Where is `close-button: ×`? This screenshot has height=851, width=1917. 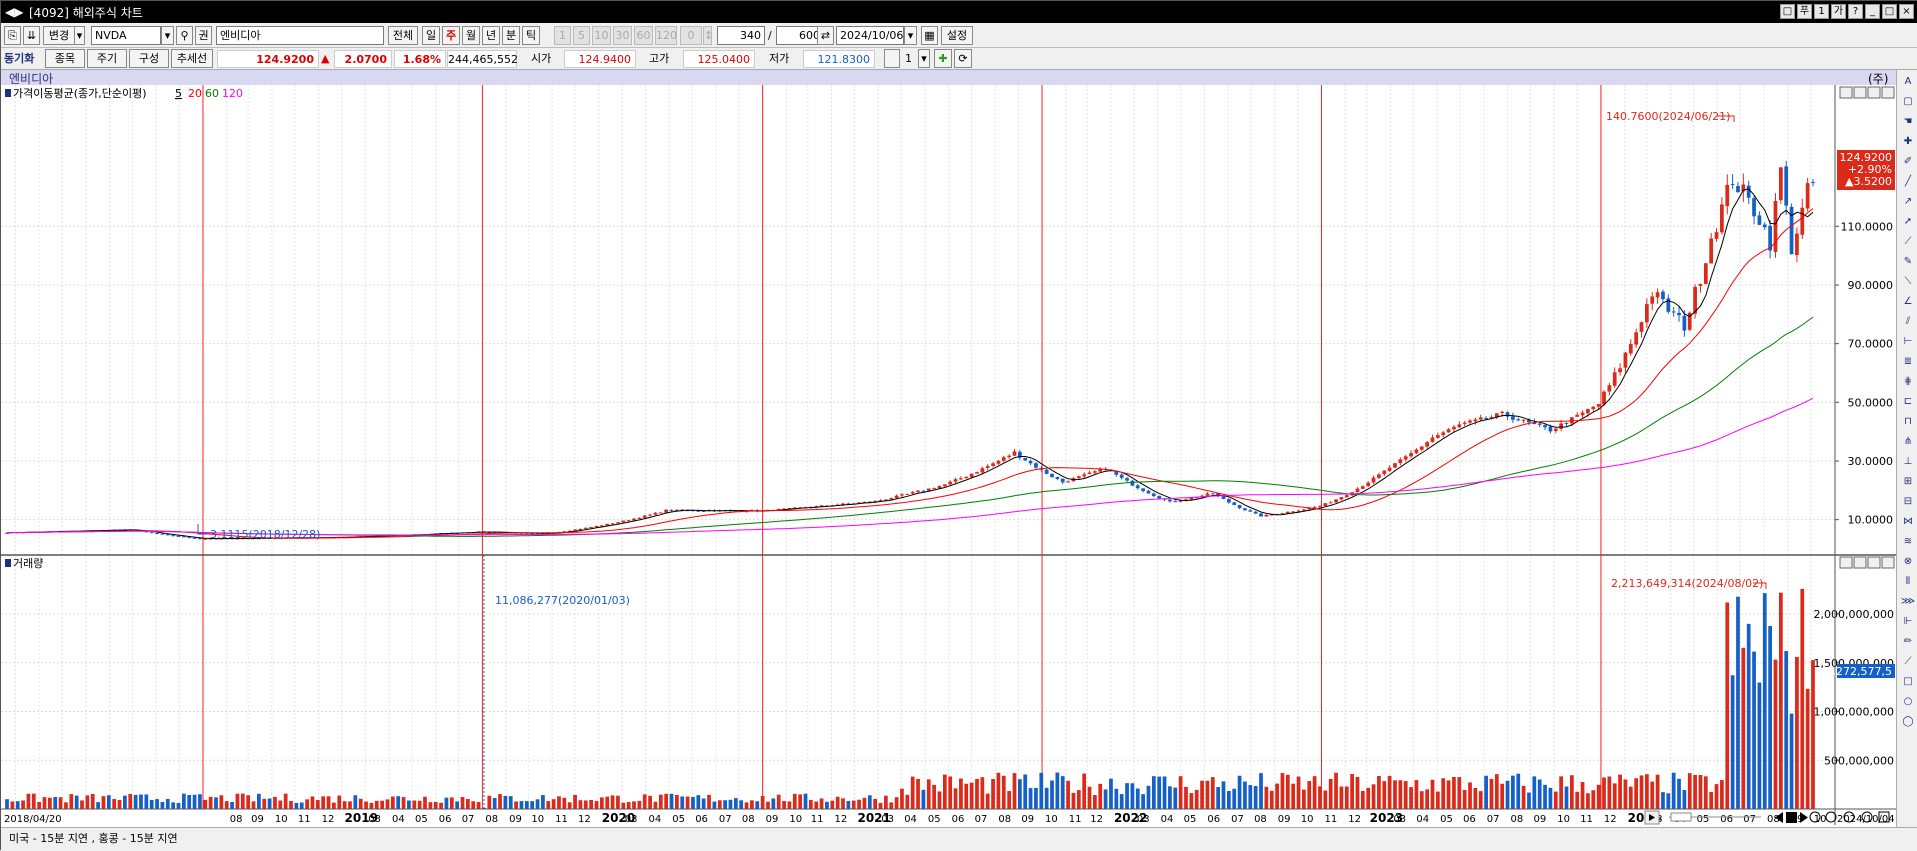
close-button: × is located at coordinates (1906, 11).